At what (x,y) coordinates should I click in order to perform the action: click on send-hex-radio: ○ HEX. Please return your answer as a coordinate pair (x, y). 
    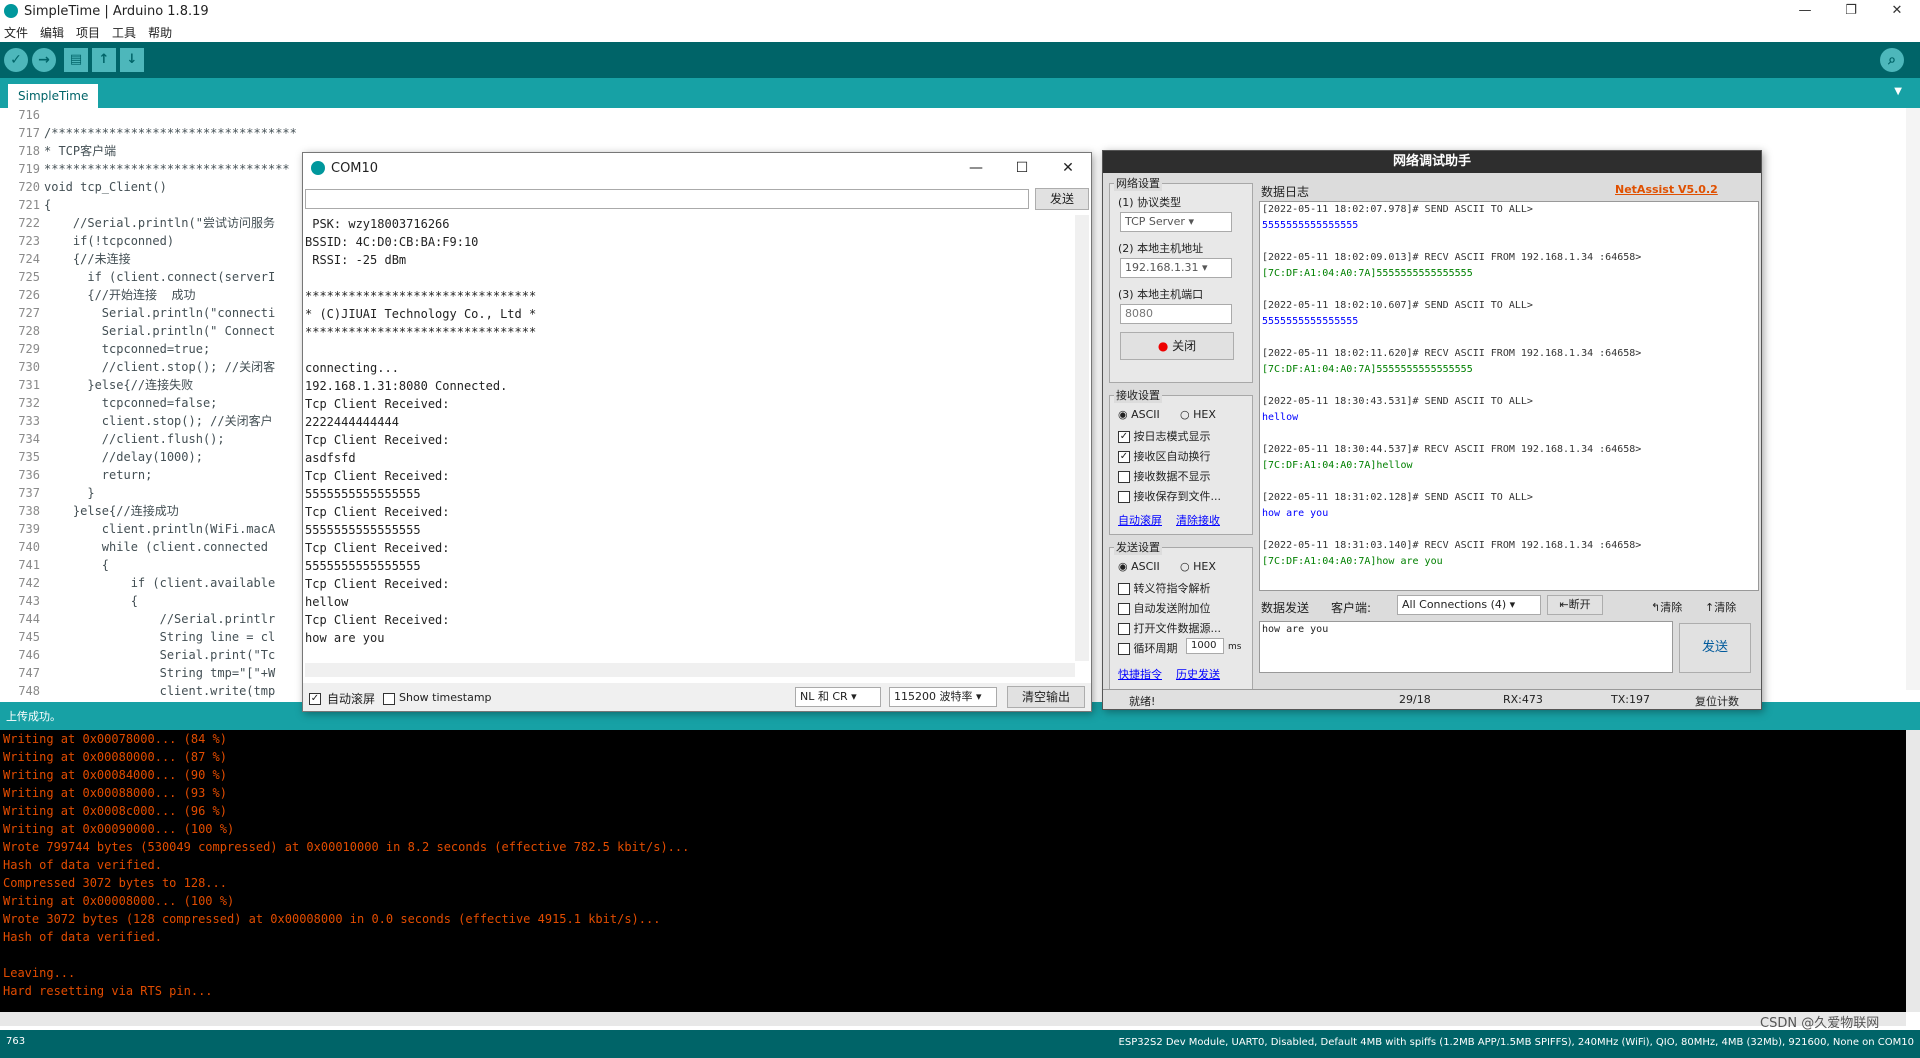
    Looking at the image, I should click on (1198, 566).